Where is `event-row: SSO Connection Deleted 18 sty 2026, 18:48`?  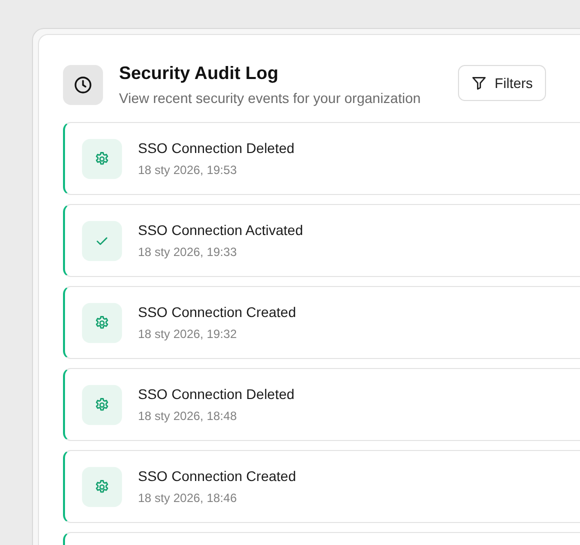
event-row: SSO Connection Deleted 18 sty 2026, 18:48 is located at coordinates (321, 404).